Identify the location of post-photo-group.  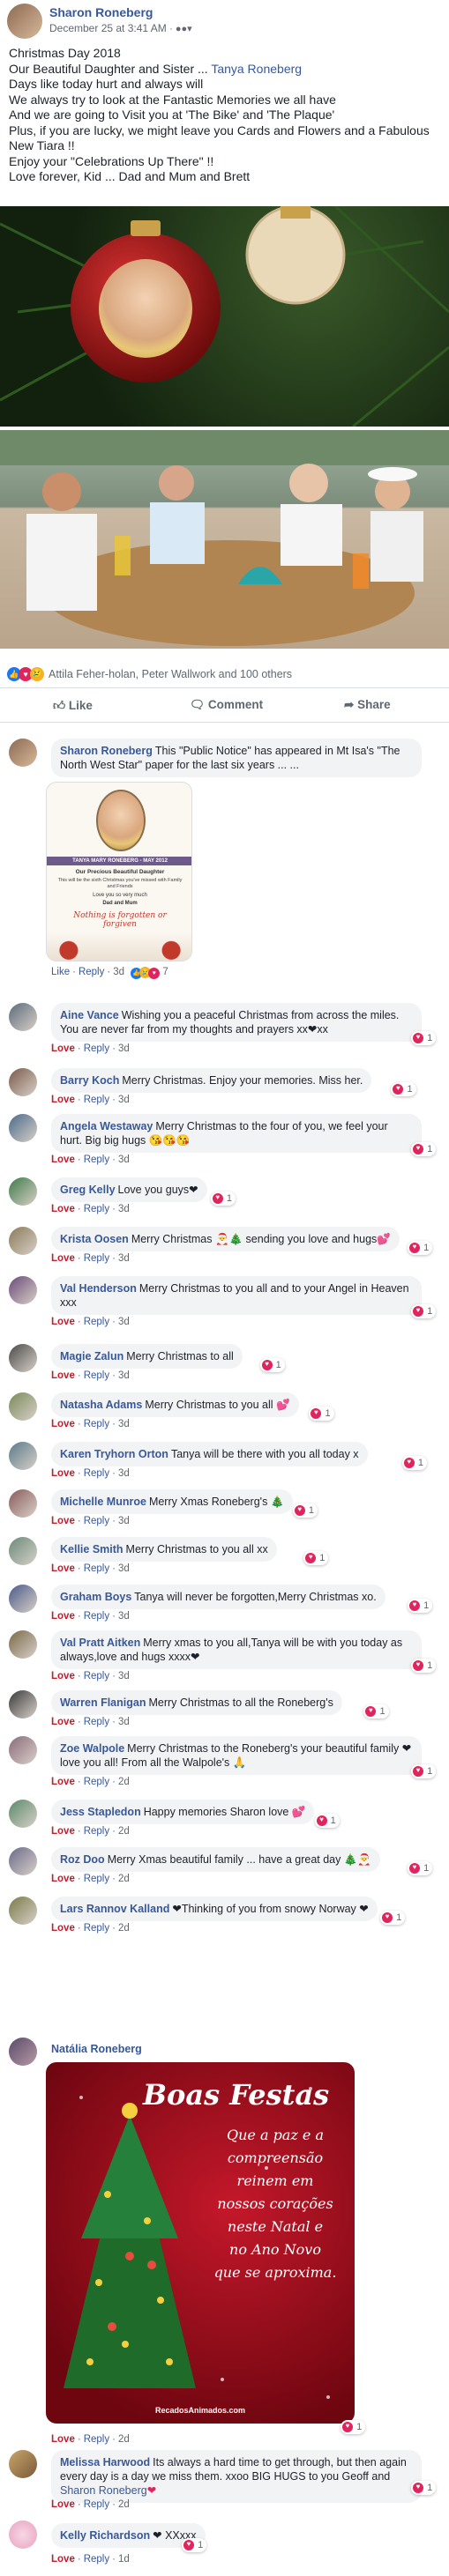
(225, 539).